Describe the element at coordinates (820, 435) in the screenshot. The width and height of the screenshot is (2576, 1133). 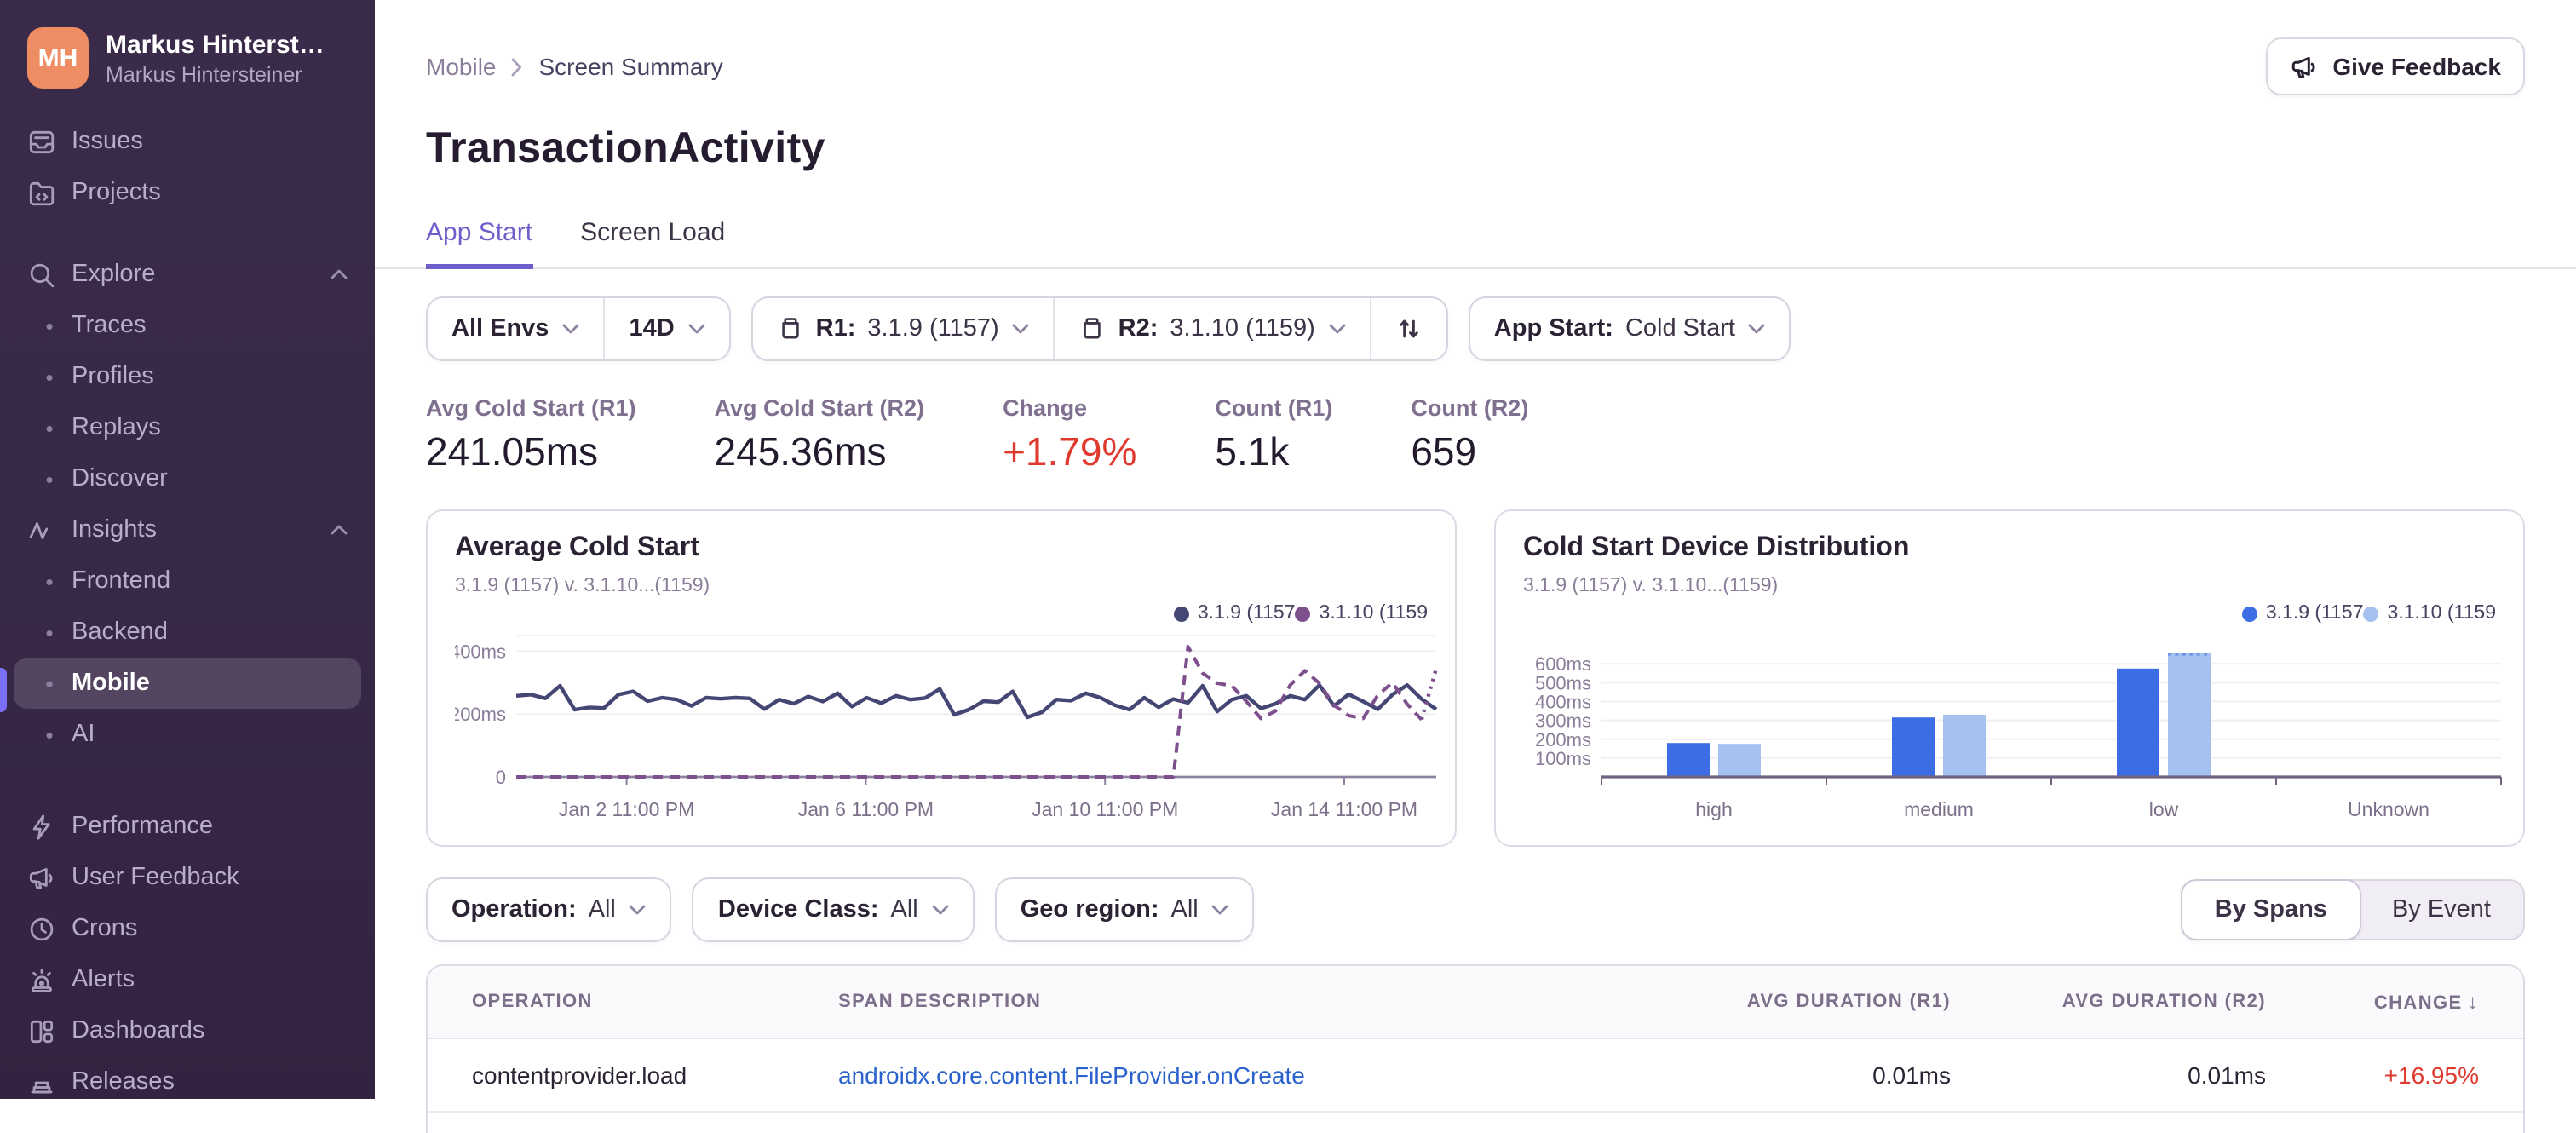
I see `stat-avg-cold-start-r2: Avg Cold Start (R2) 245.36ms` at that location.